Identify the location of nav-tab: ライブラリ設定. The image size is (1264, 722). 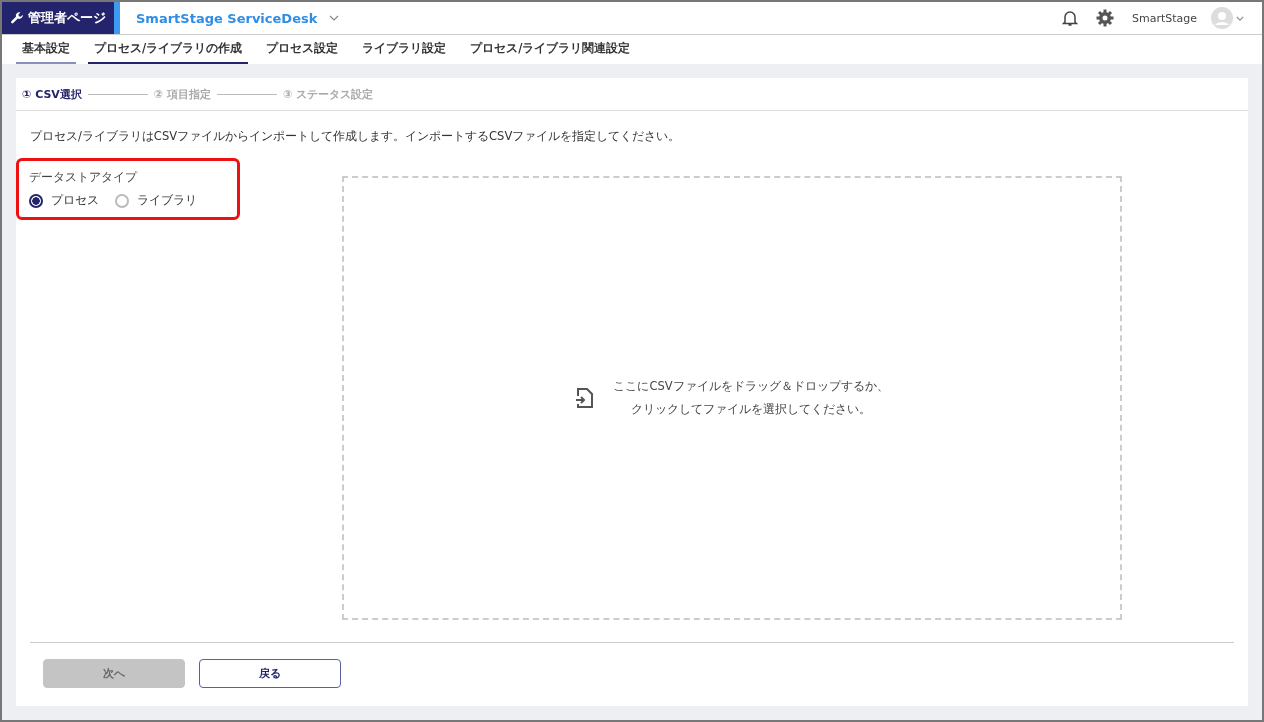
(404, 49).